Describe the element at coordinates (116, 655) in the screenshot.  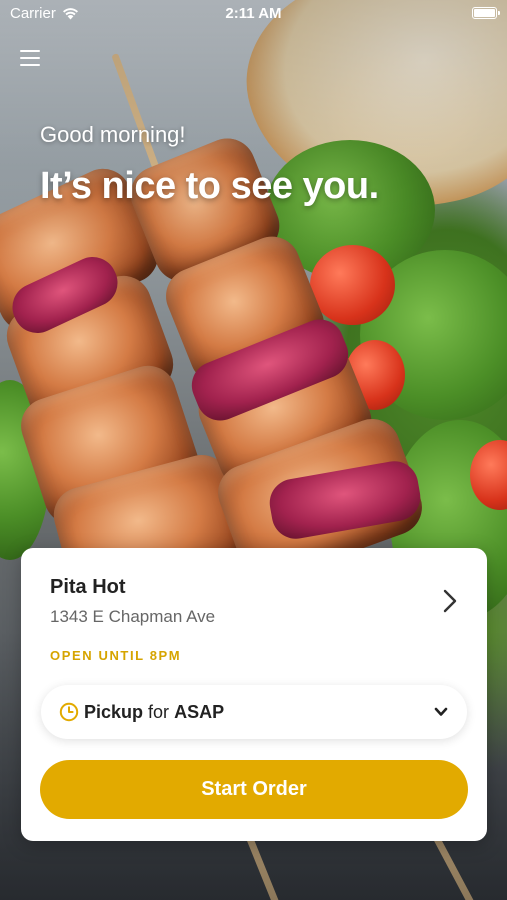
I see `store-hours-status: OPEN UNTIL 8PM` at that location.